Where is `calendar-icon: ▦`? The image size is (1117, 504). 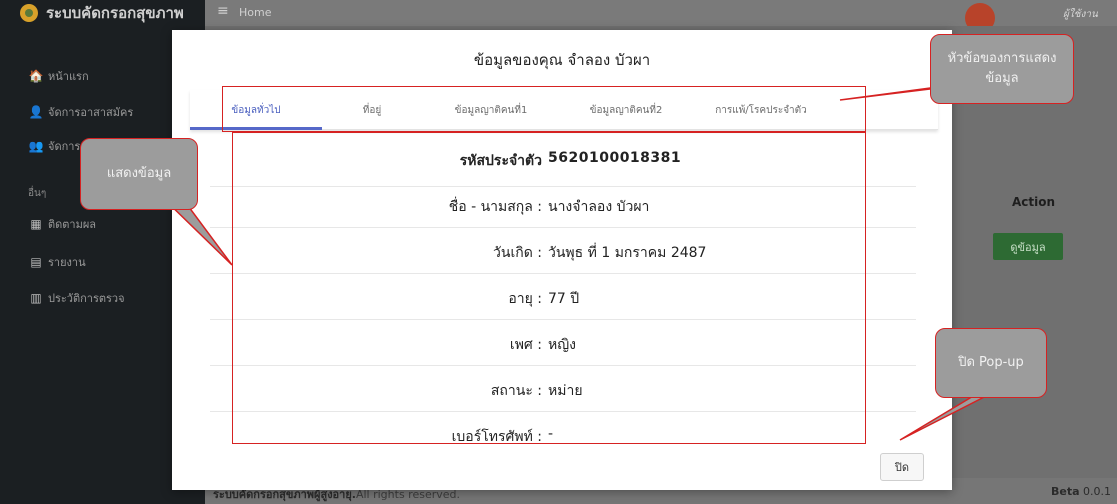 calendar-icon: ▦ is located at coordinates (36, 224).